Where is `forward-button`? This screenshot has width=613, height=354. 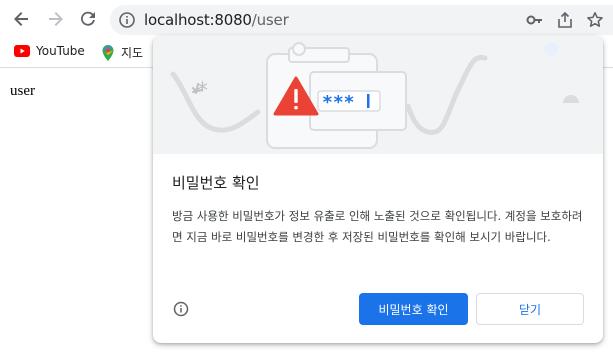
forward-button is located at coordinates (55, 19).